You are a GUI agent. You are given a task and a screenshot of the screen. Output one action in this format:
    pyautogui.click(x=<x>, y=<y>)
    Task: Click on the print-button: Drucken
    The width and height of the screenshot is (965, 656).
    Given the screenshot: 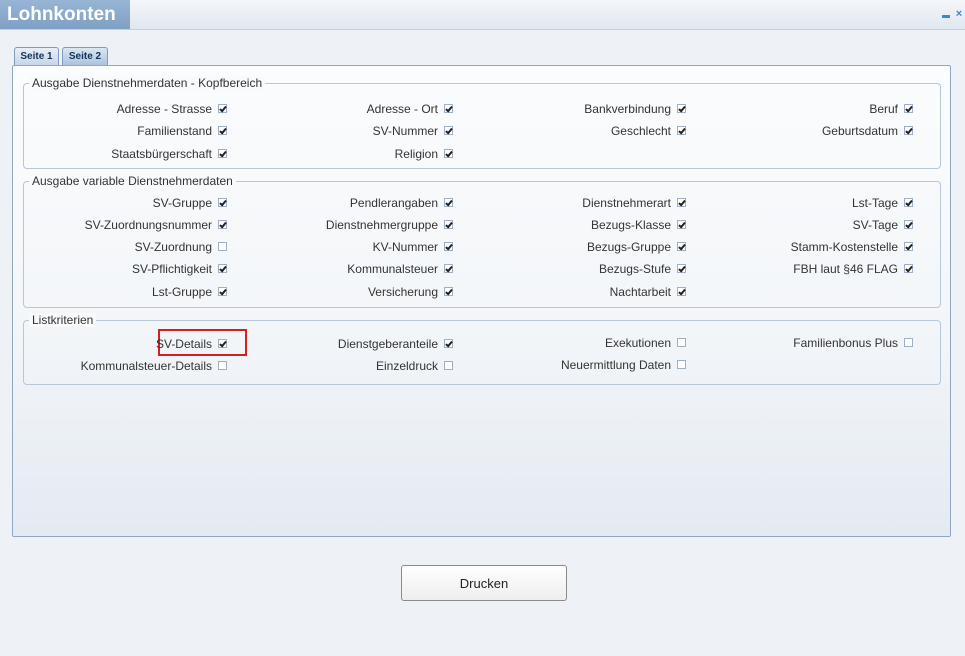 What is the action you would take?
    pyautogui.click(x=484, y=583)
    